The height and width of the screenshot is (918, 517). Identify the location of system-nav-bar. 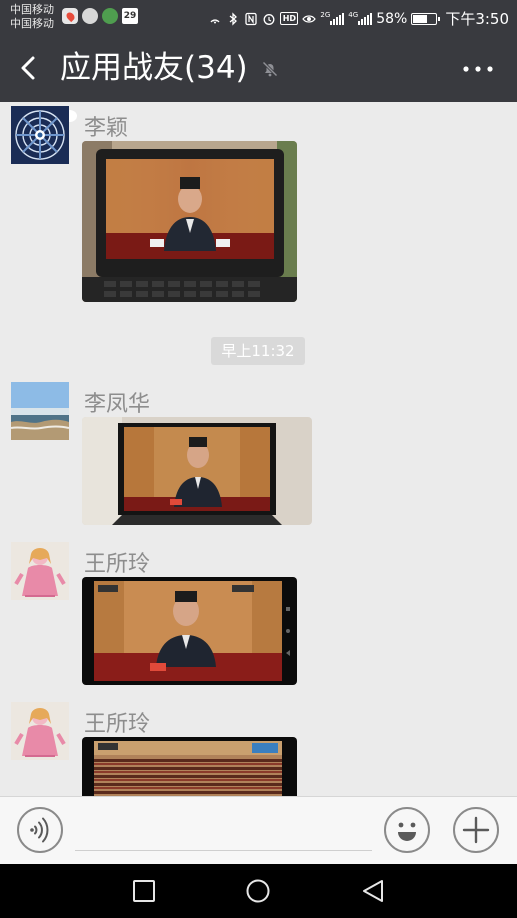
(258, 891).